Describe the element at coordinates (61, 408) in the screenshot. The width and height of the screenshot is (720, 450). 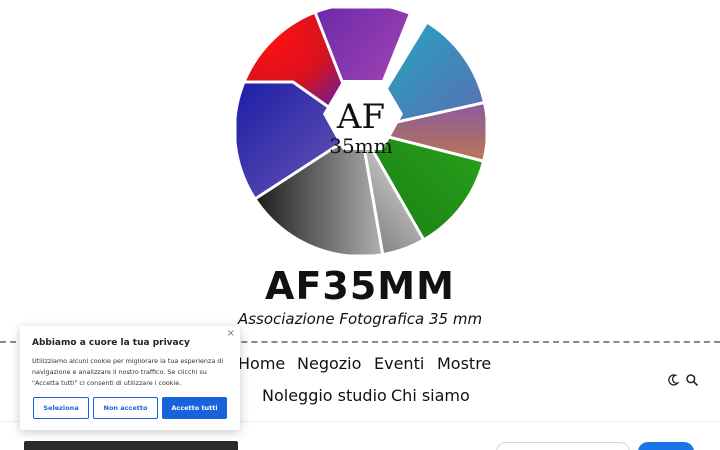
I see `cookie-select-button: Seleziona` at that location.